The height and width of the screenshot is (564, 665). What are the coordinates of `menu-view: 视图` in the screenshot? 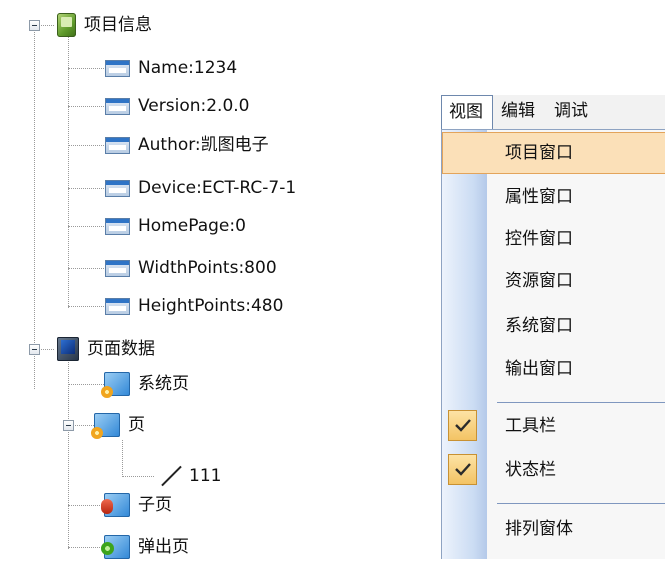 It's located at (467, 112).